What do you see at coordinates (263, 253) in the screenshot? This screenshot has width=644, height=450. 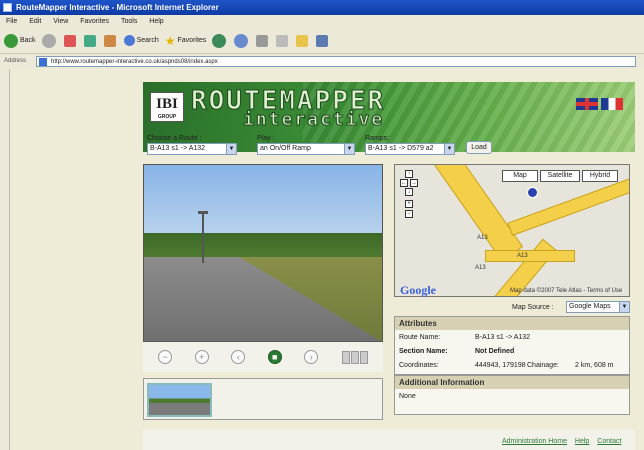 I see `road-video-view` at bounding box center [263, 253].